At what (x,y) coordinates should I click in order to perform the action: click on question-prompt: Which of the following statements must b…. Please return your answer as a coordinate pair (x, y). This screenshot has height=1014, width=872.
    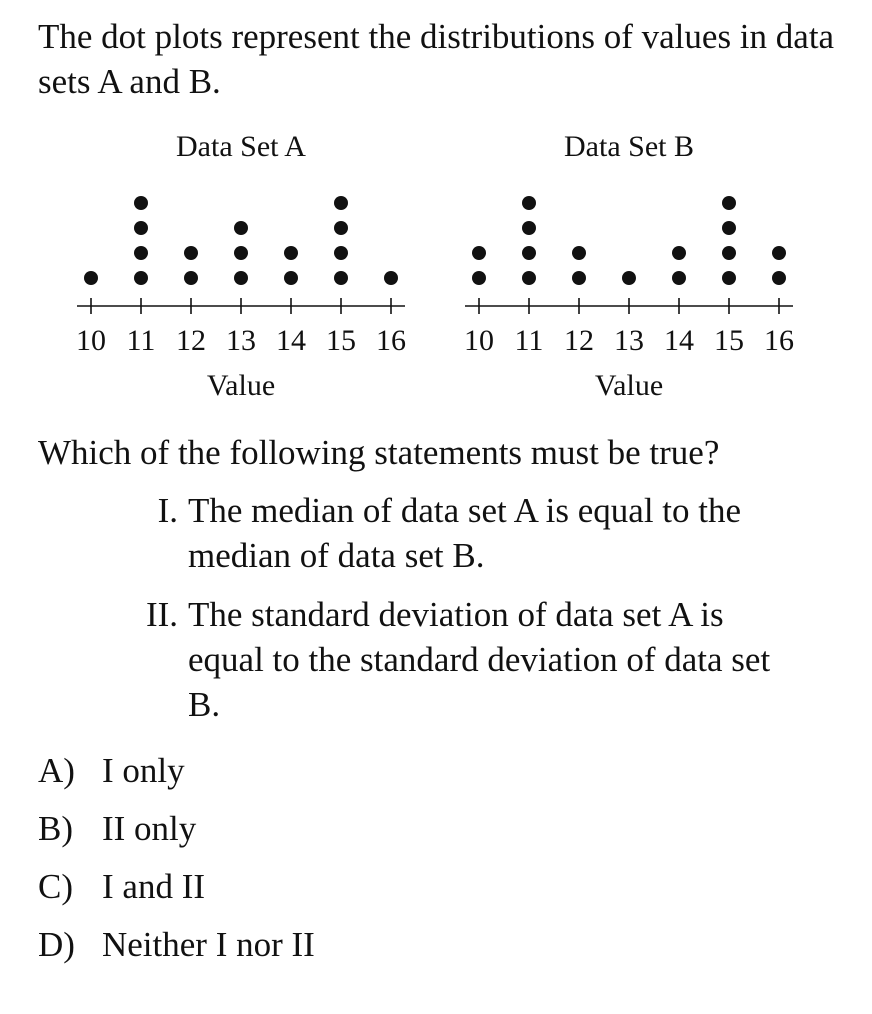
    Looking at the image, I should click on (379, 452).